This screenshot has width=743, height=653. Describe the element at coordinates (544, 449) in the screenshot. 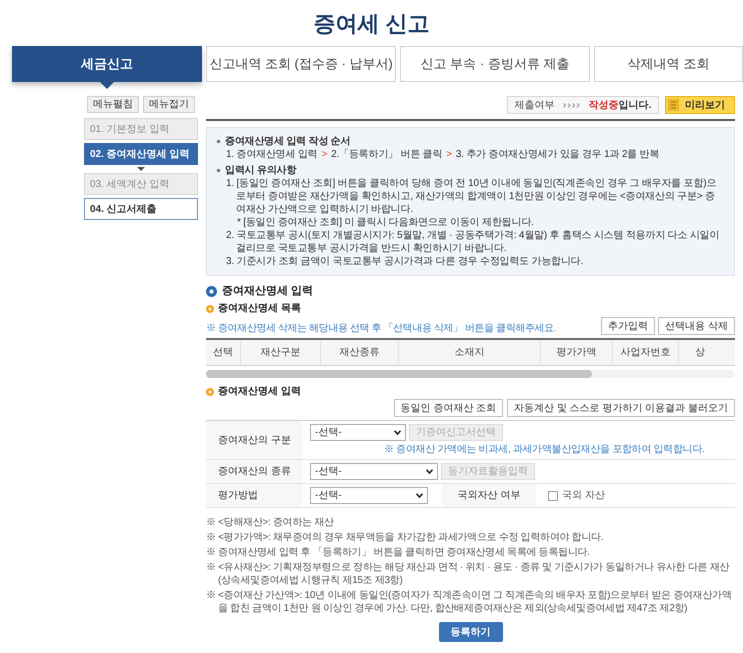

I see `field-note-text: ※ 증여재산 가액에는 비과세, 과세가액불산입재산을 포함하여 입력합니다.` at that location.